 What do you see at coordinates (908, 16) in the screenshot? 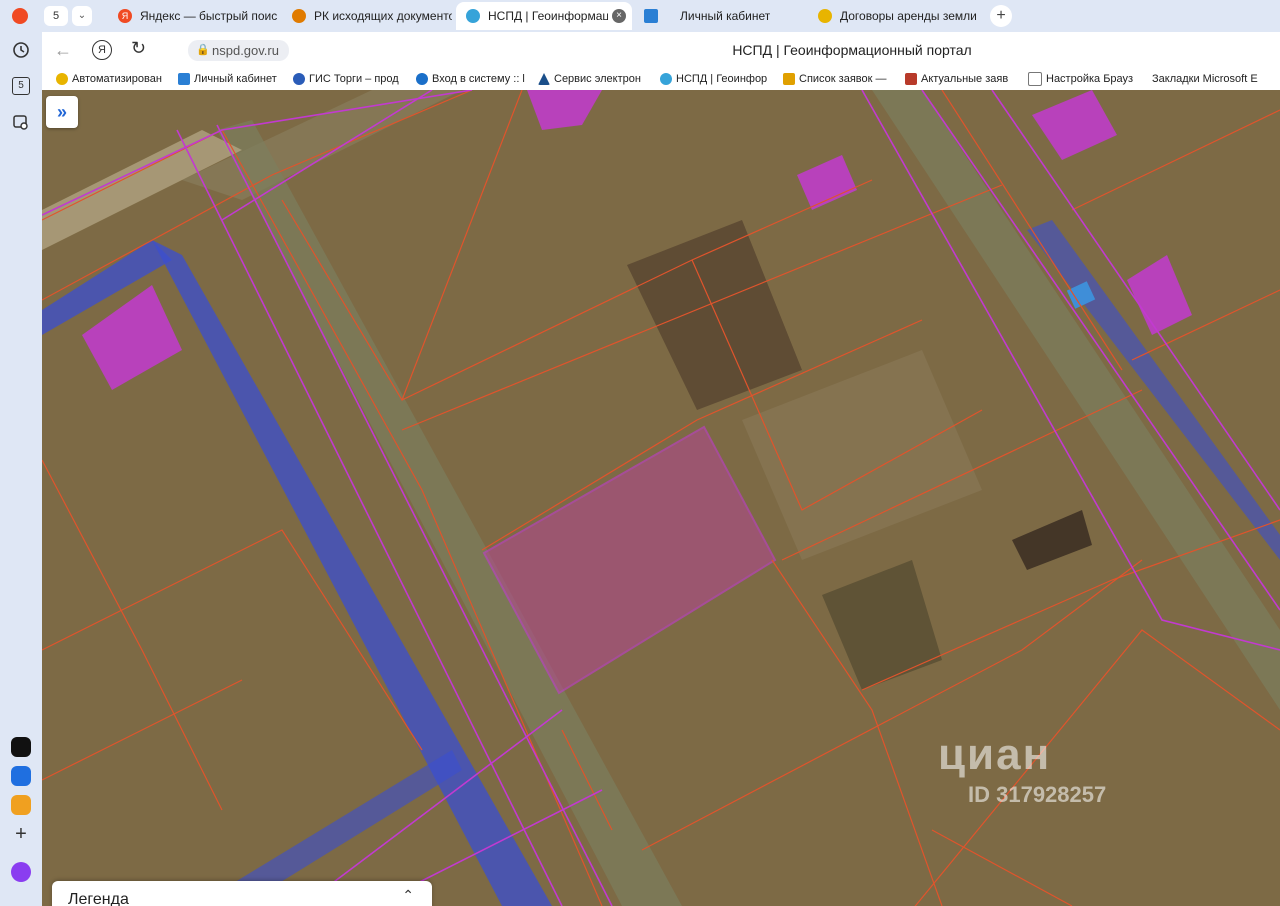
I see `tab-label: Договоры аренды земли` at bounding box center [908, 16].